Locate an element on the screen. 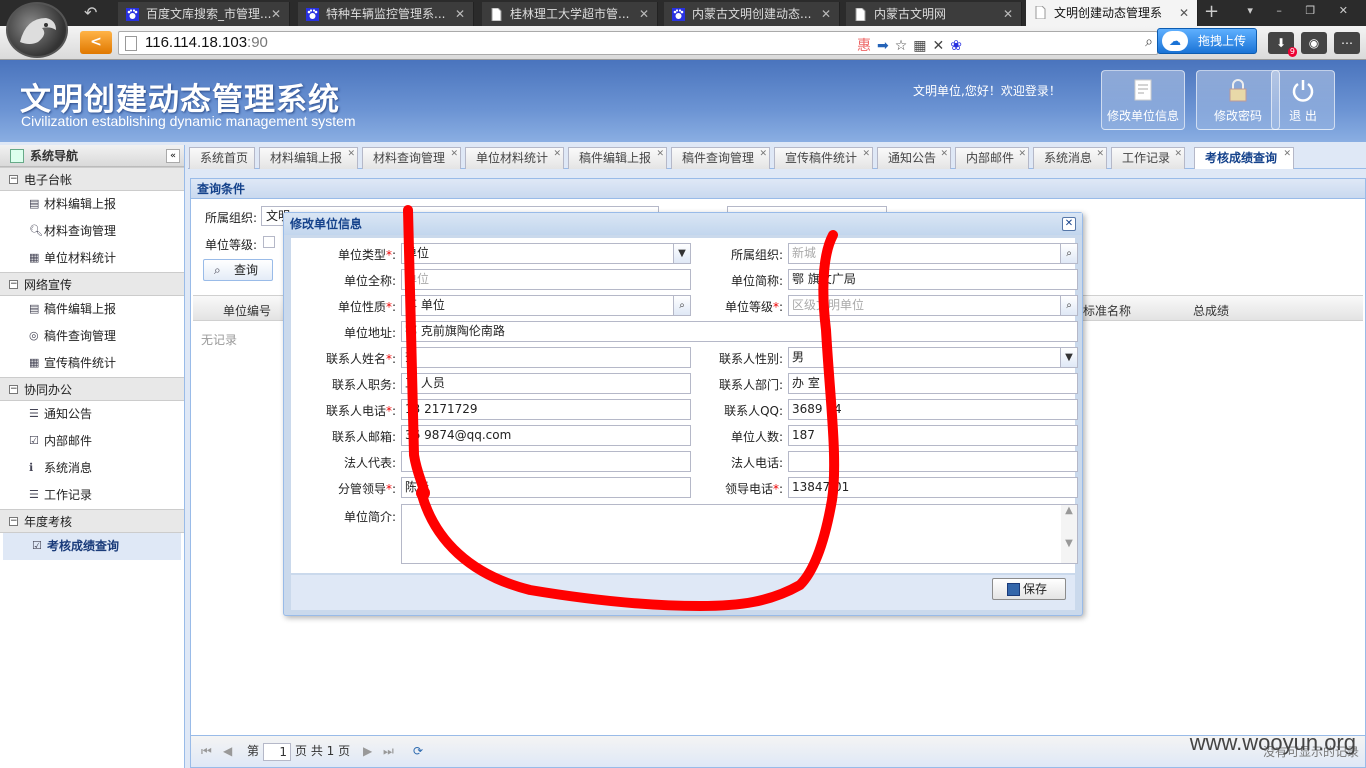  headcount-field: 187 is located at coordinates (933, 435).